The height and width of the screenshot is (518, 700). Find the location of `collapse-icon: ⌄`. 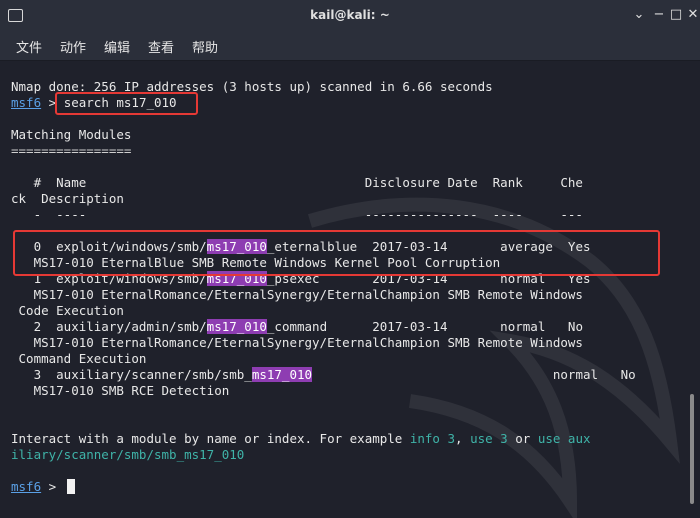

collapse-icon: ⌄ is located at coordinates (639, 14).